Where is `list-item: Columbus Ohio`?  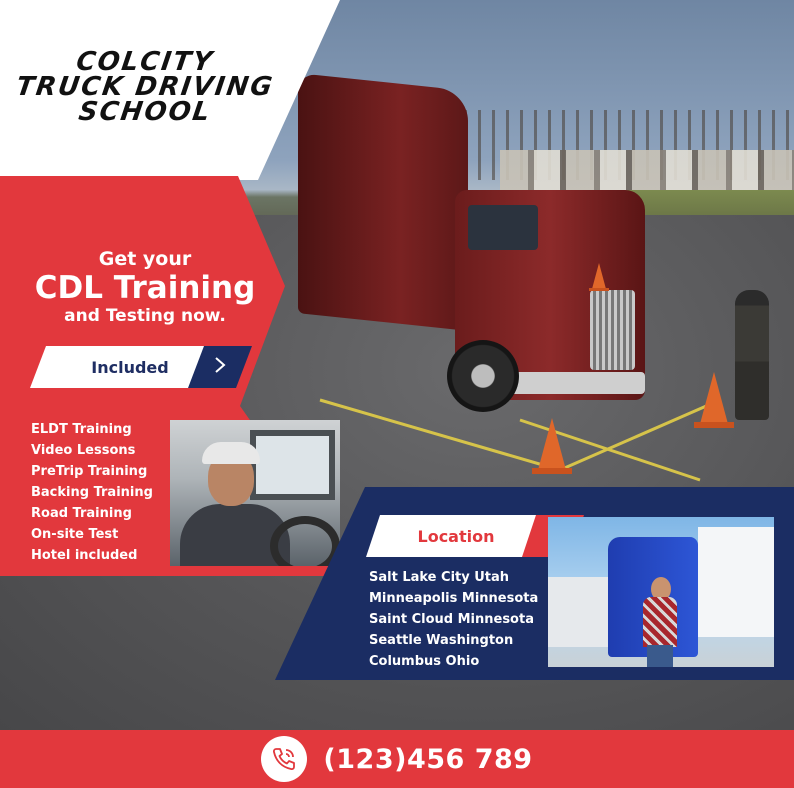 list-item: Columbus Ohio is located at coordinates (424, 661).